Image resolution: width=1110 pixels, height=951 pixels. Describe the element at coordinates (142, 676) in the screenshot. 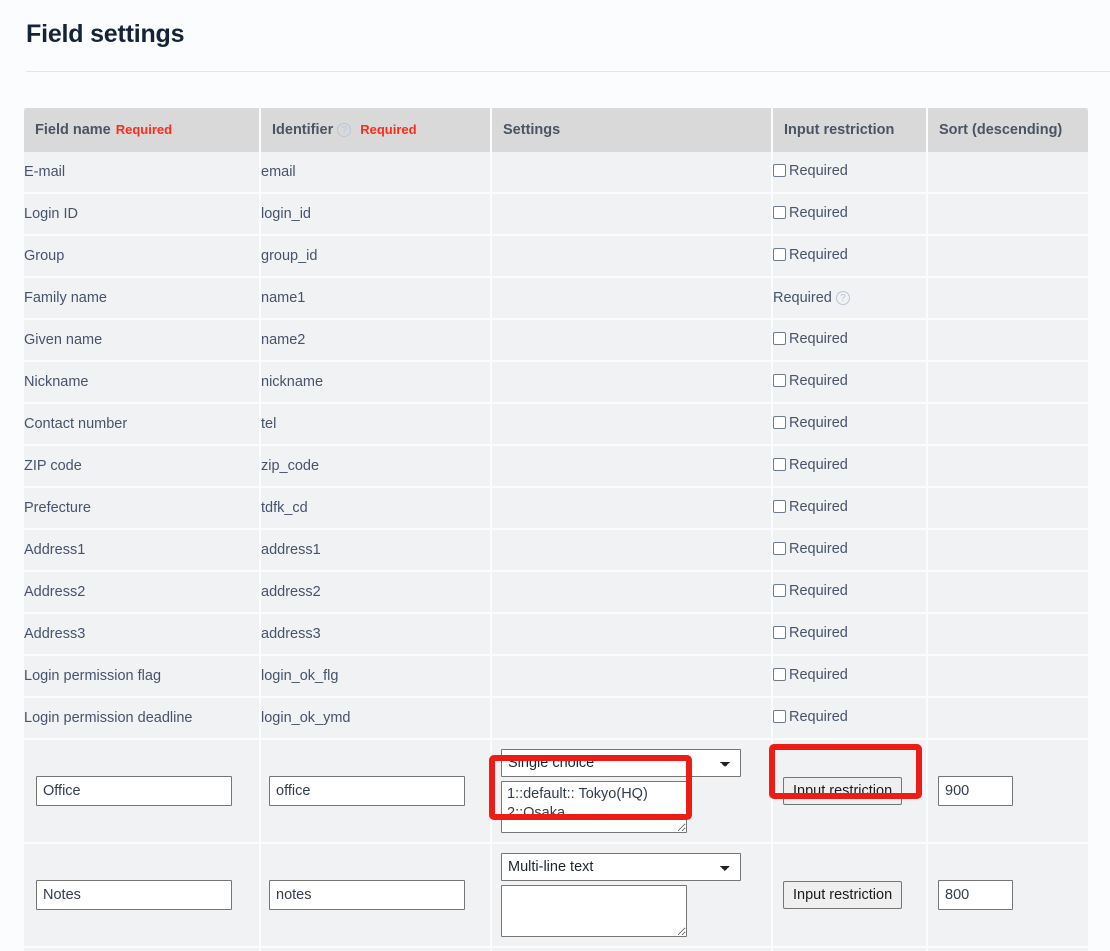

I see `cell-field-name: Login permission flag` at that location.